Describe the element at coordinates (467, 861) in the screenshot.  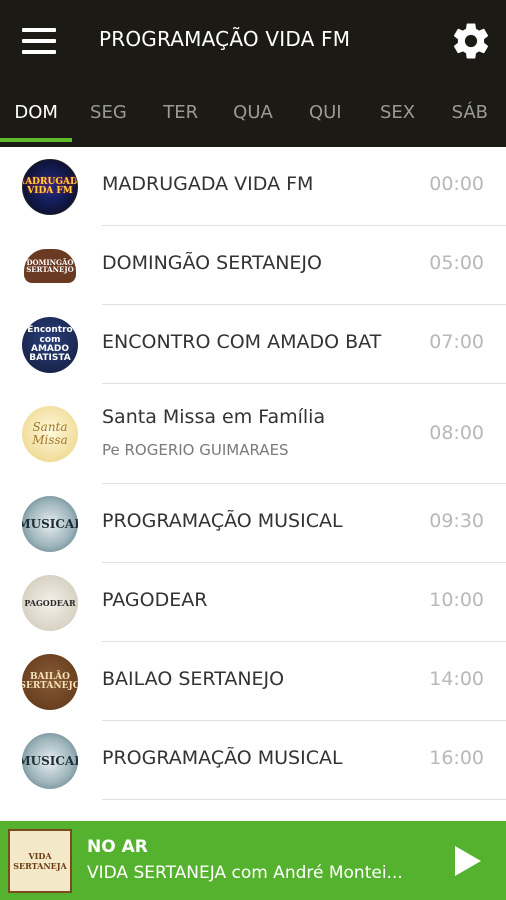
I see `play-icon` at that location.